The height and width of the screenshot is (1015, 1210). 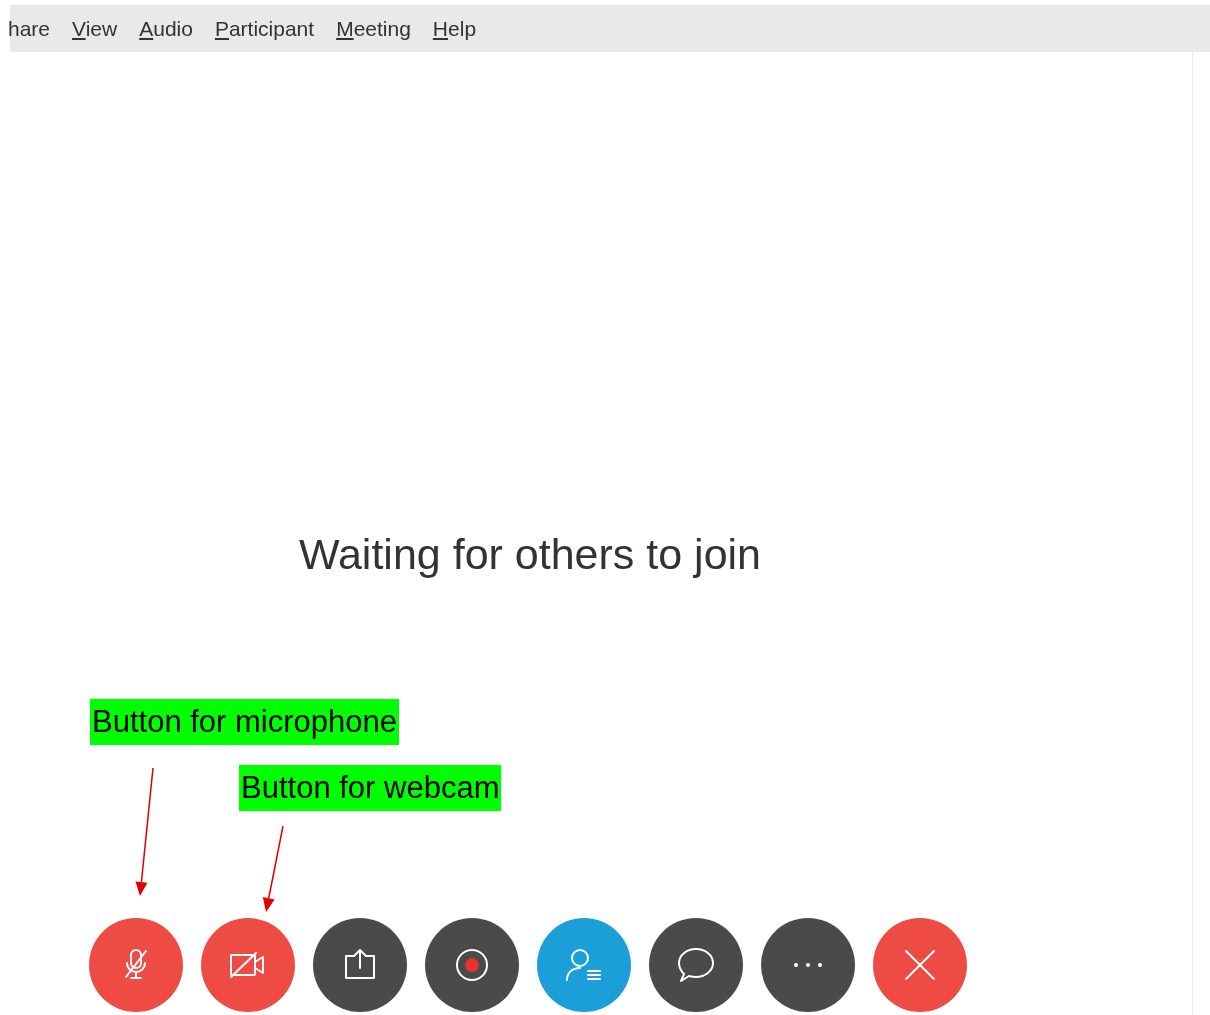 What do you see at coordinates (264, 28) in the screenshot?
I see `menu-item: Participant` at bounding box center [264, 28].